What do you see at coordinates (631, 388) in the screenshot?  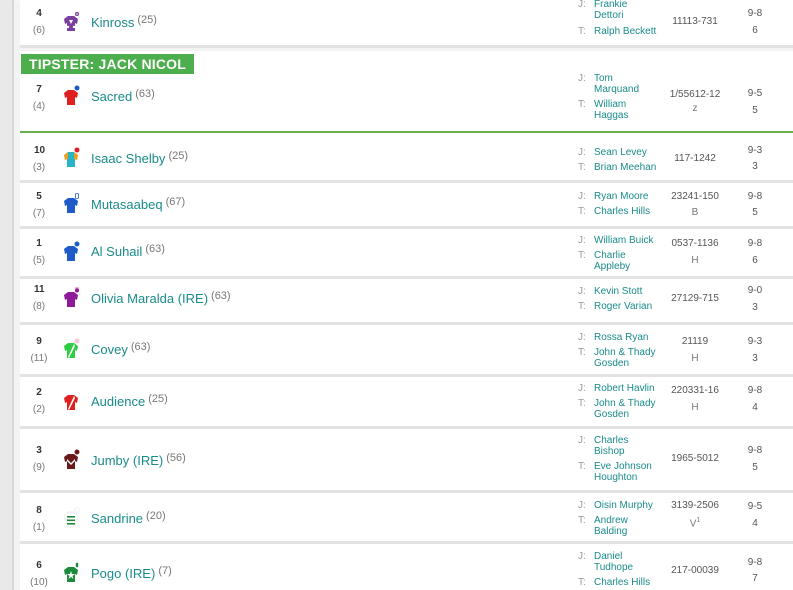 I see `jockey-link: Robert Havlin` at bounding box center [631, 388].